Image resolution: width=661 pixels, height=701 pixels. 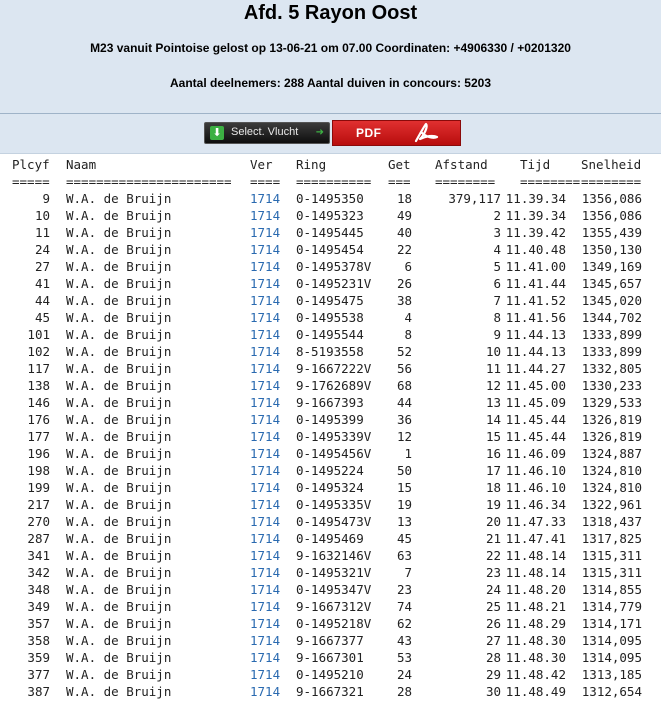 I want to click on cell-ring: 0-1495350, so click(x=330, y=198).